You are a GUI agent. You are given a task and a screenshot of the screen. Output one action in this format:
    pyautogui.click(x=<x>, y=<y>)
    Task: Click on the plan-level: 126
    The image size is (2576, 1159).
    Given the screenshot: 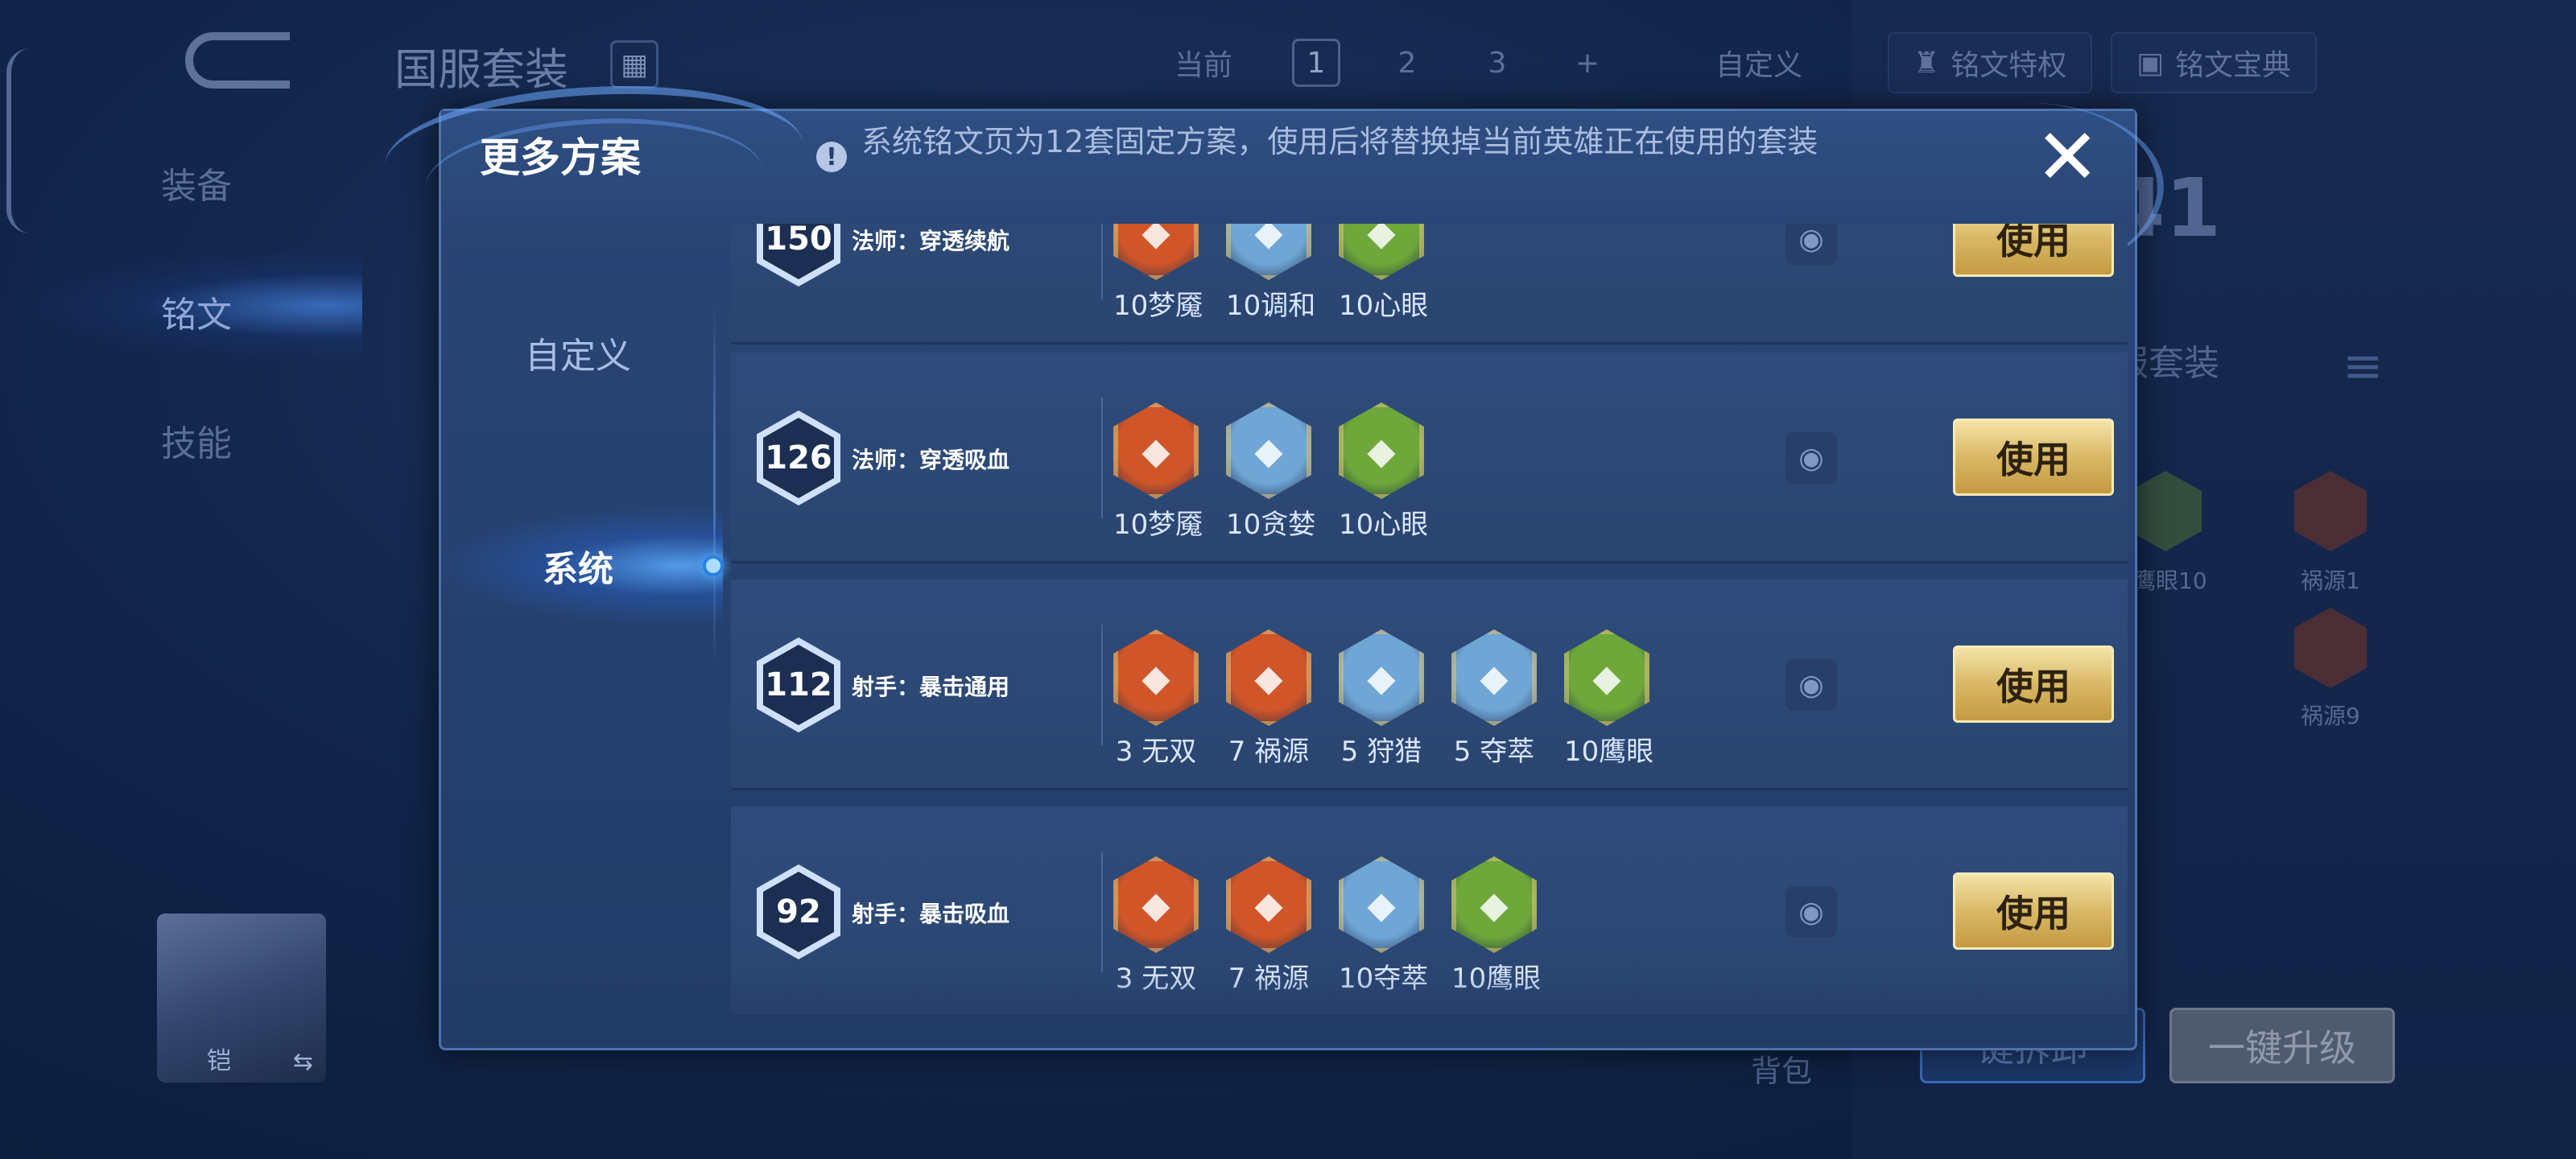 What is the action you would take?
    pyautogui.click(x=798, y=458)
    